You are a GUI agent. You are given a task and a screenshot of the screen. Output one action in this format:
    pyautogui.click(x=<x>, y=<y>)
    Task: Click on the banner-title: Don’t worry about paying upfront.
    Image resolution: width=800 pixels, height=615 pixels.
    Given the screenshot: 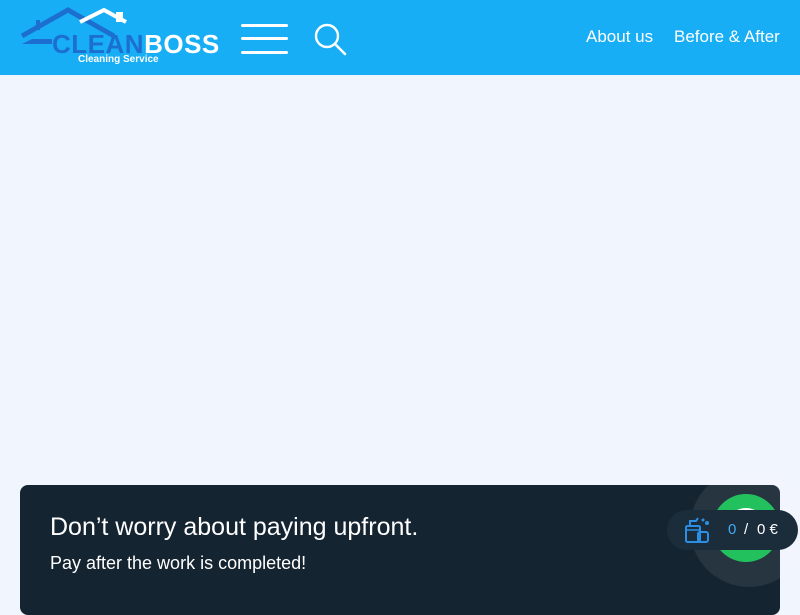 What is the action you would take?
    pyautogui.click(x=234, y=527)
    